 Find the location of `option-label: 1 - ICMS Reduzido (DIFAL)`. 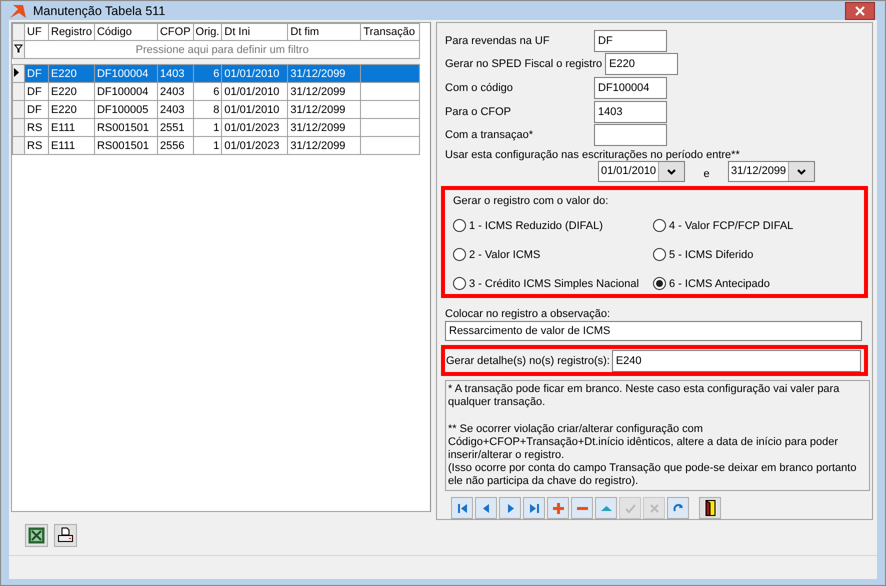

option-label: 1 - ICMS Reduzido (DIFAL) is located at coordinates (536, 226).